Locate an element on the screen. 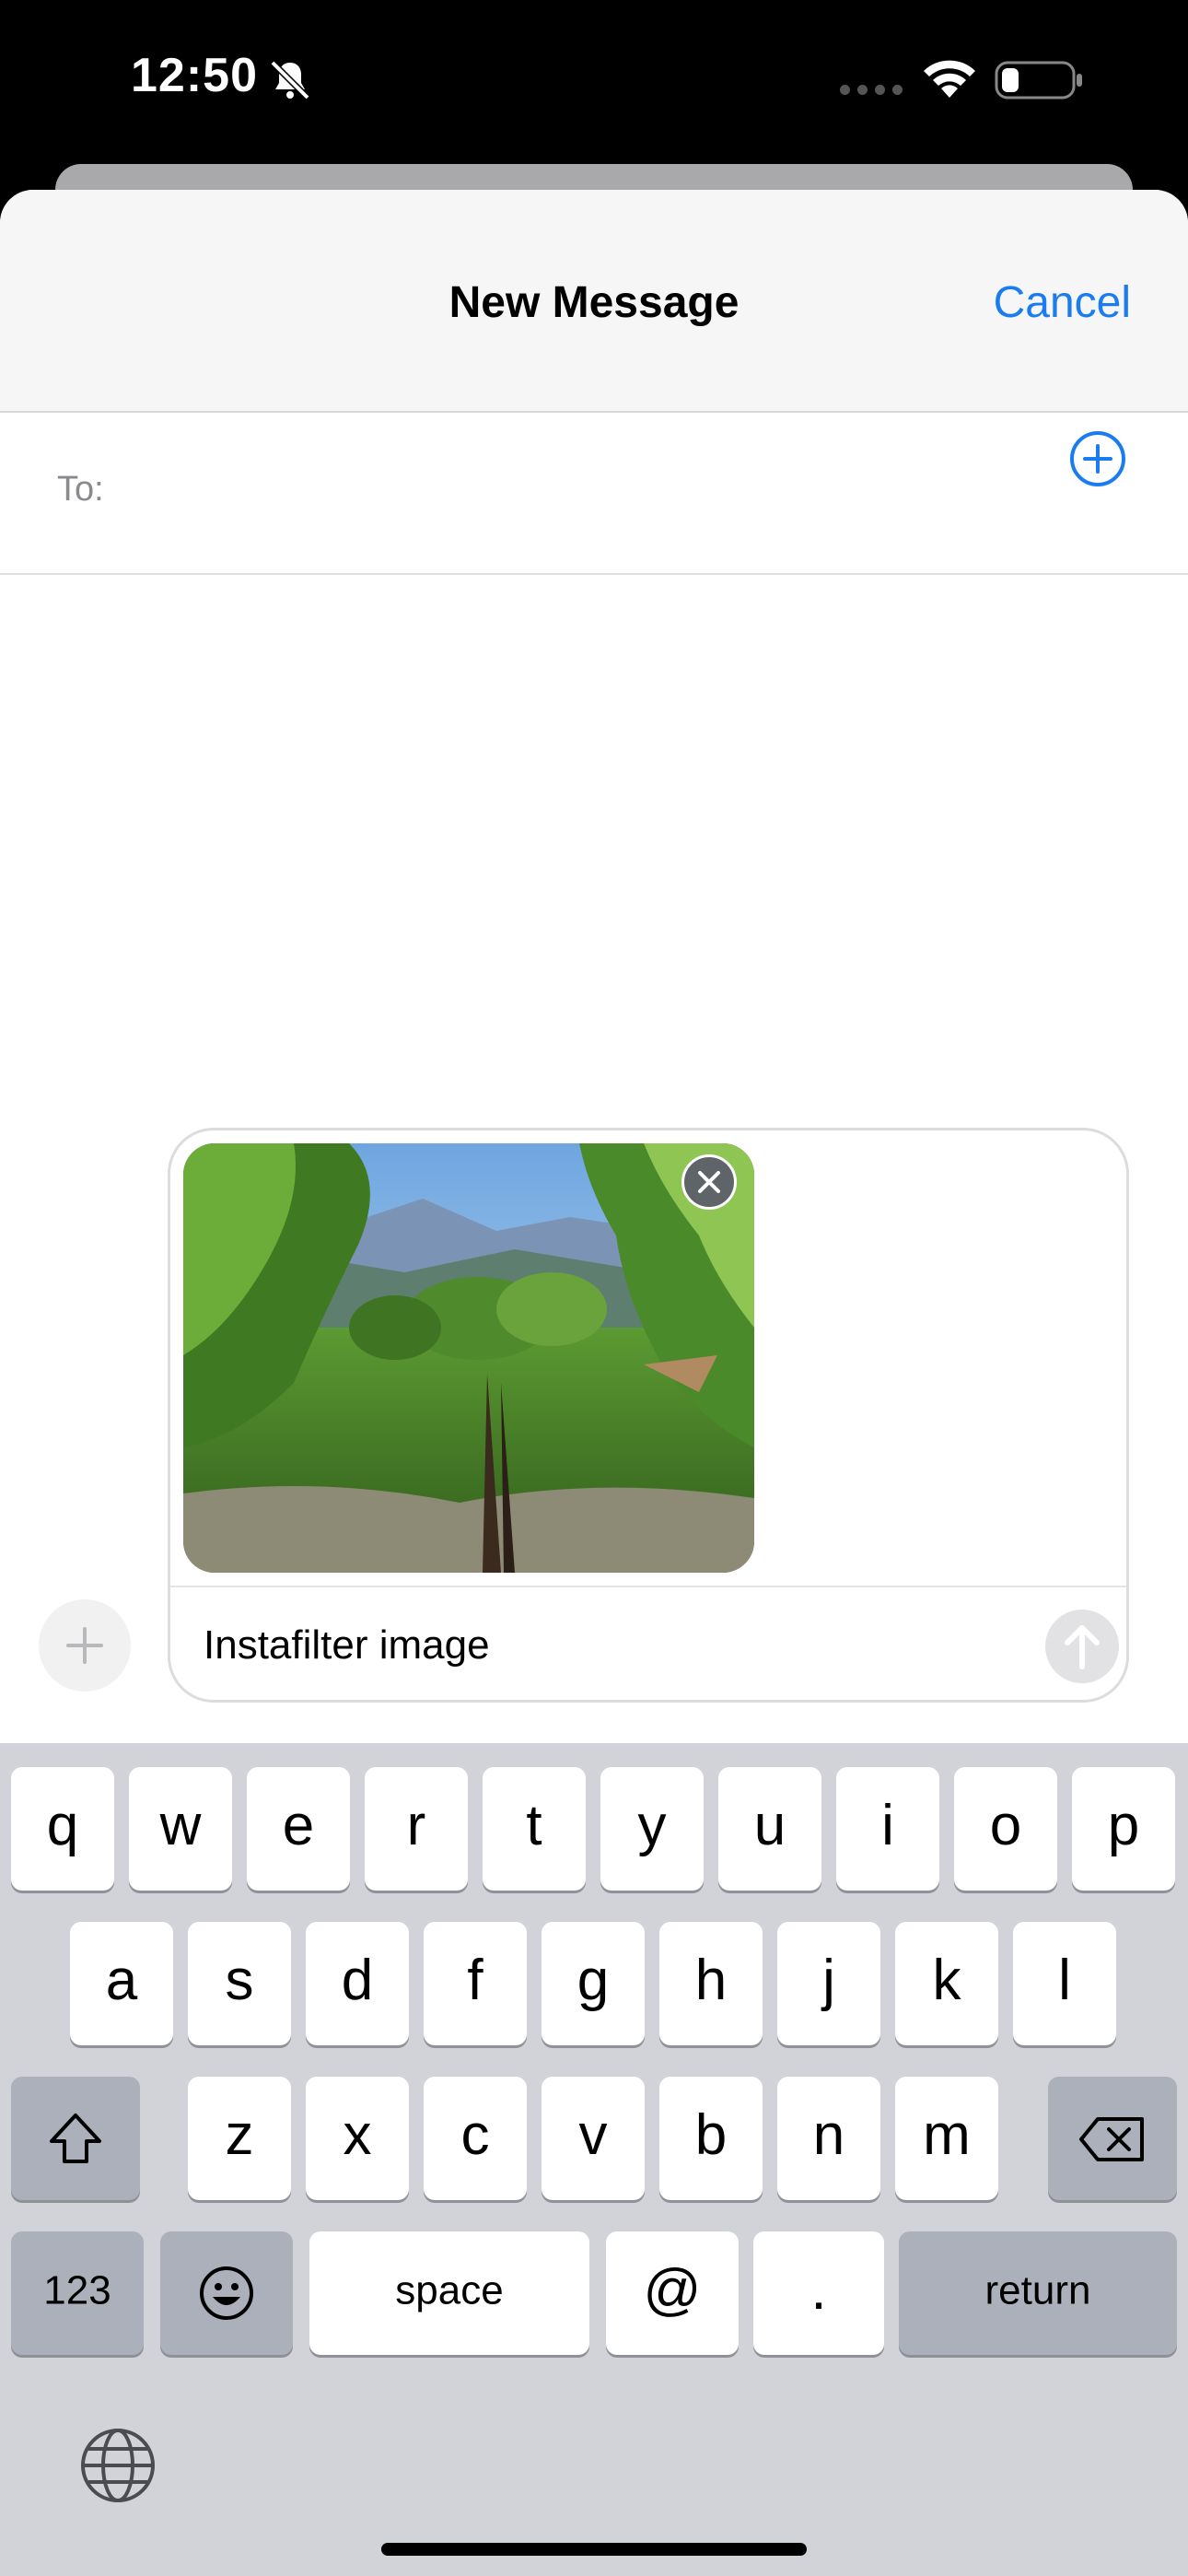  return-key: return is located at coordinates (1038, 2293).